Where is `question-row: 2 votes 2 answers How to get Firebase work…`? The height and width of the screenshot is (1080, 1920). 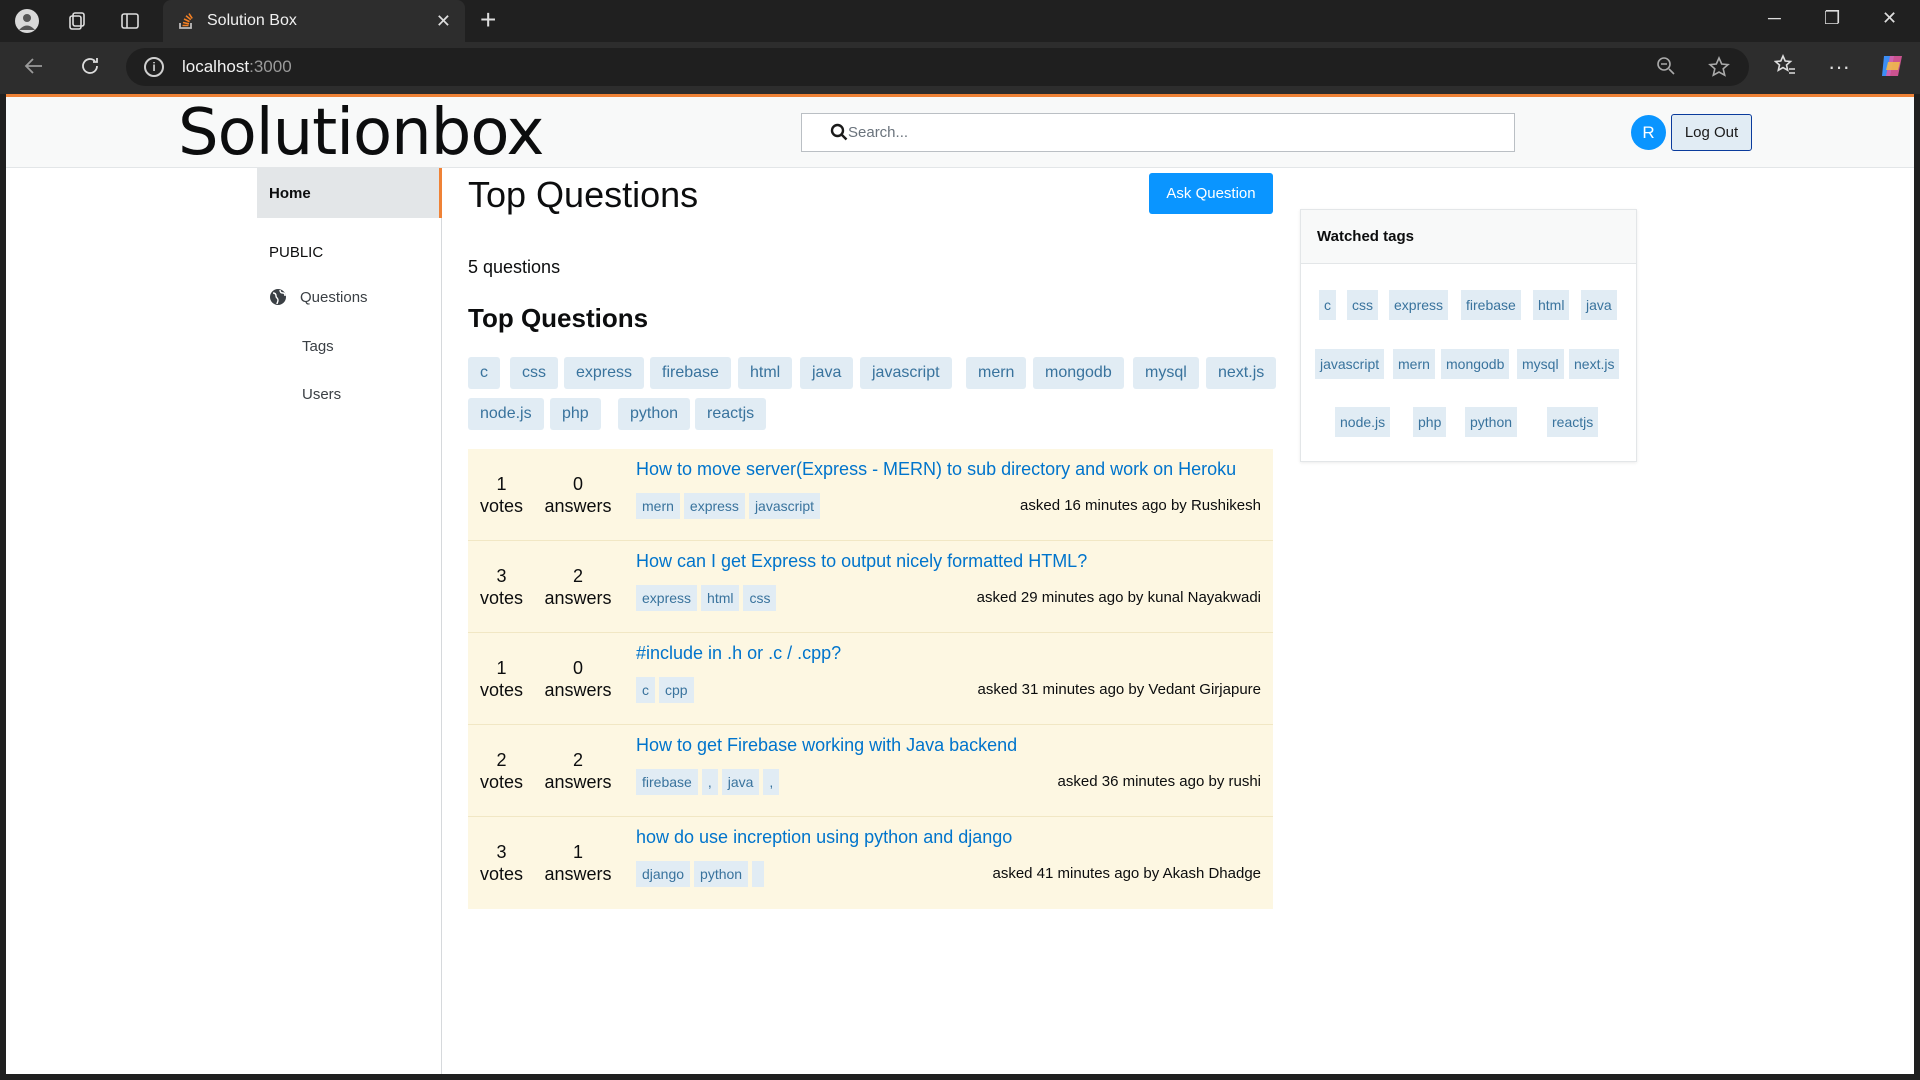
question-row: 2 votes 2 answers How to get Firebase work… is located at coordinates (870, 771).